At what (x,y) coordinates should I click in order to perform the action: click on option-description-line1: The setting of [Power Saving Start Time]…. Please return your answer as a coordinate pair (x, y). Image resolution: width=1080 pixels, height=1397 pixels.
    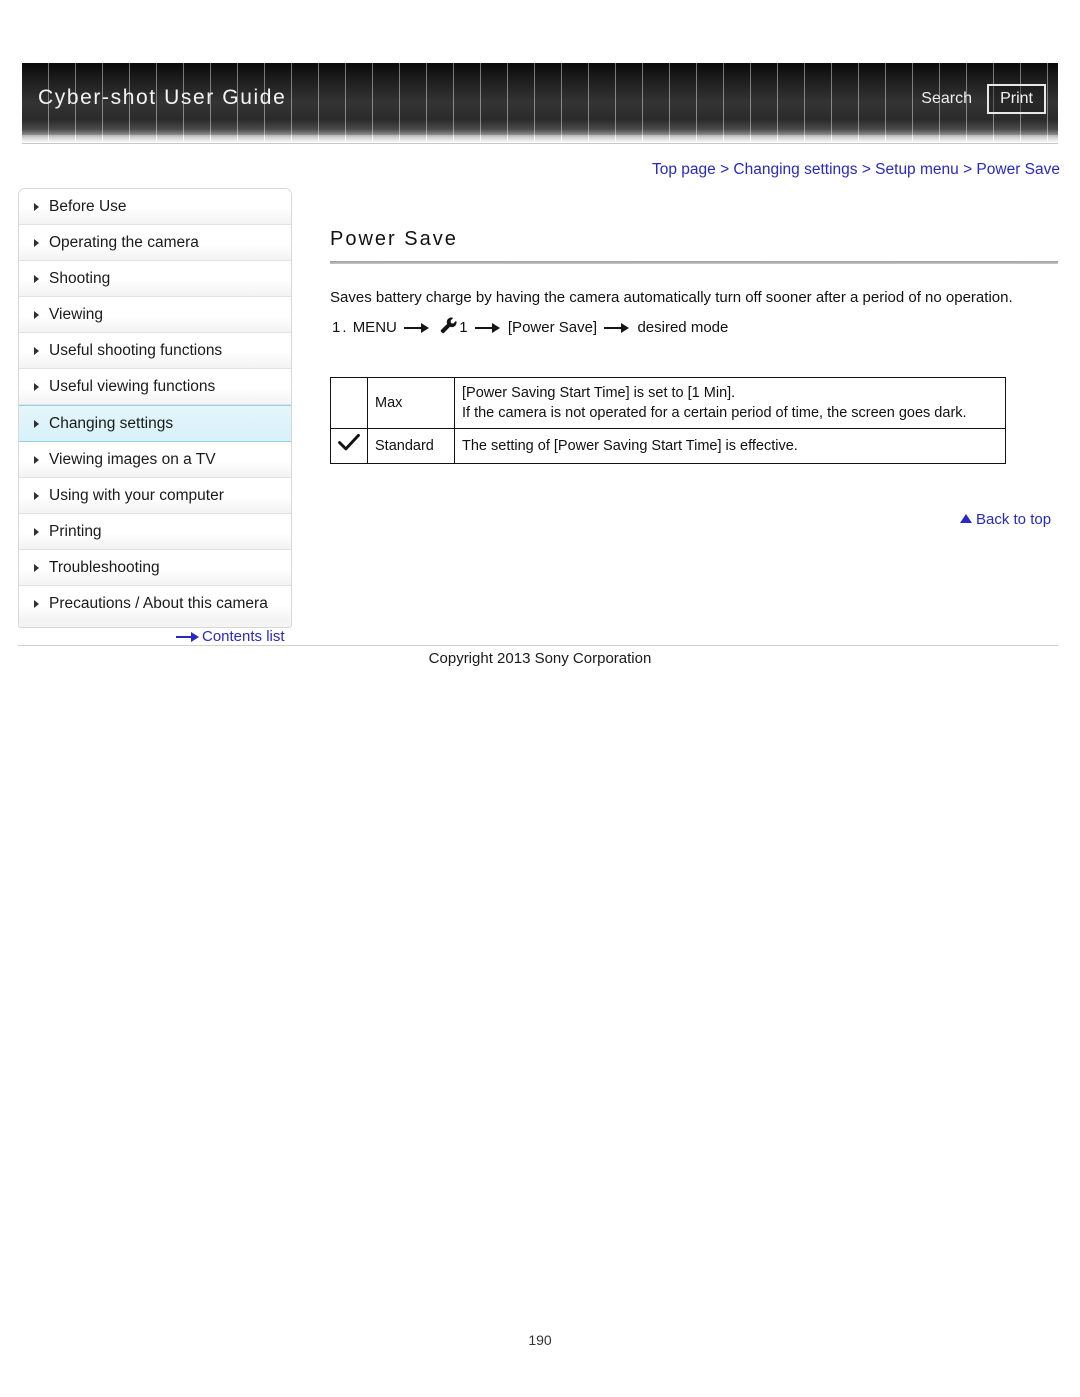
    Looking at the image, I should click on (630, 446).